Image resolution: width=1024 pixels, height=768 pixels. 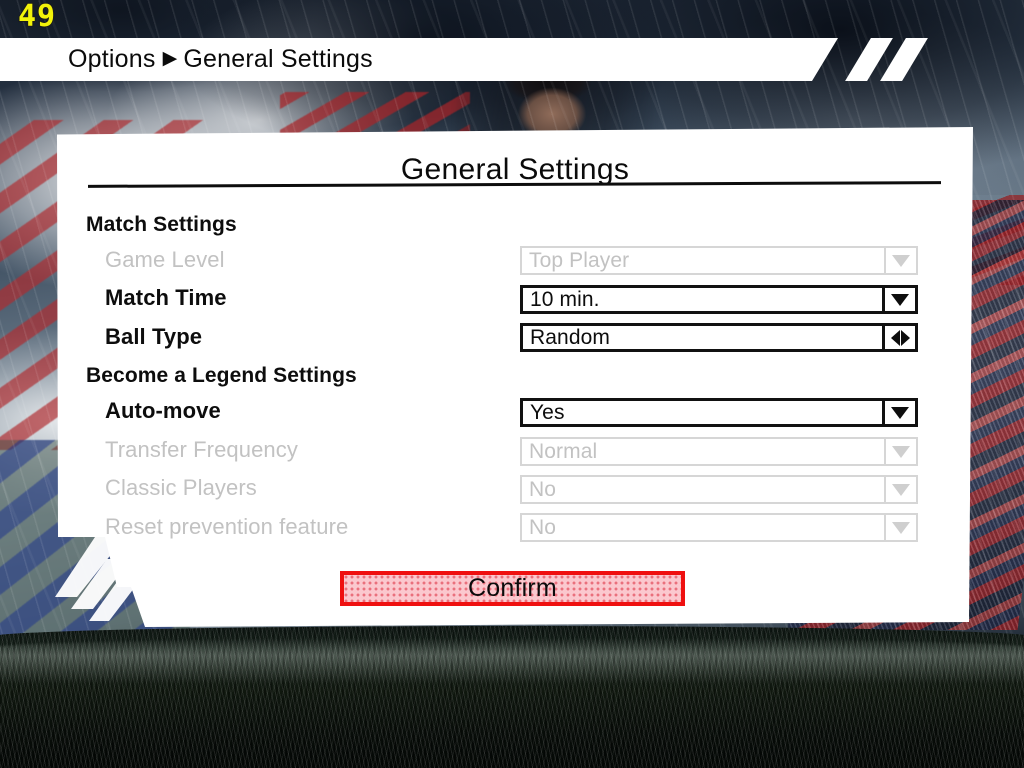 What do you see at coordinates (898, 337) in the screenshot?
I see `left-right-arrows-icon` at bounding box center [898, 337].